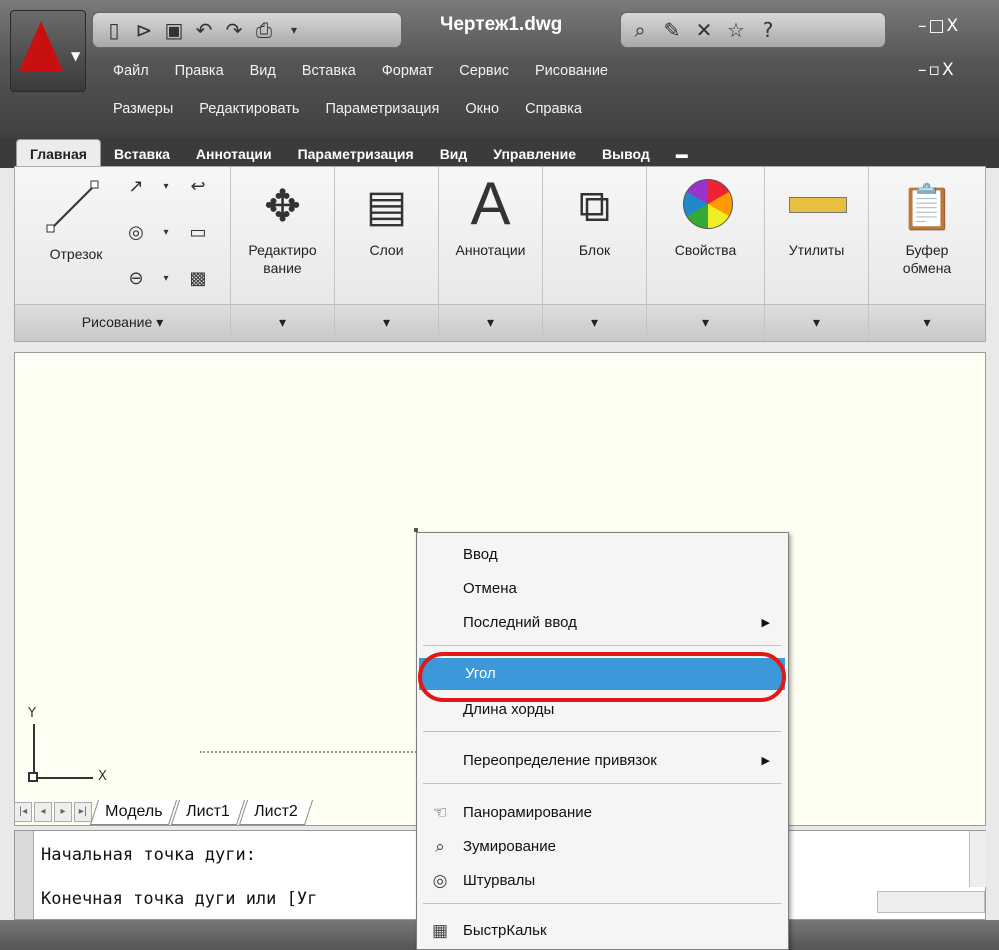 Image resolution: width=999 pixels, height=950 pixels. What do you see at coordinates (454, 154) in the screenshot?
I see `tab-view: Вид` at bounding box center [454, 154].